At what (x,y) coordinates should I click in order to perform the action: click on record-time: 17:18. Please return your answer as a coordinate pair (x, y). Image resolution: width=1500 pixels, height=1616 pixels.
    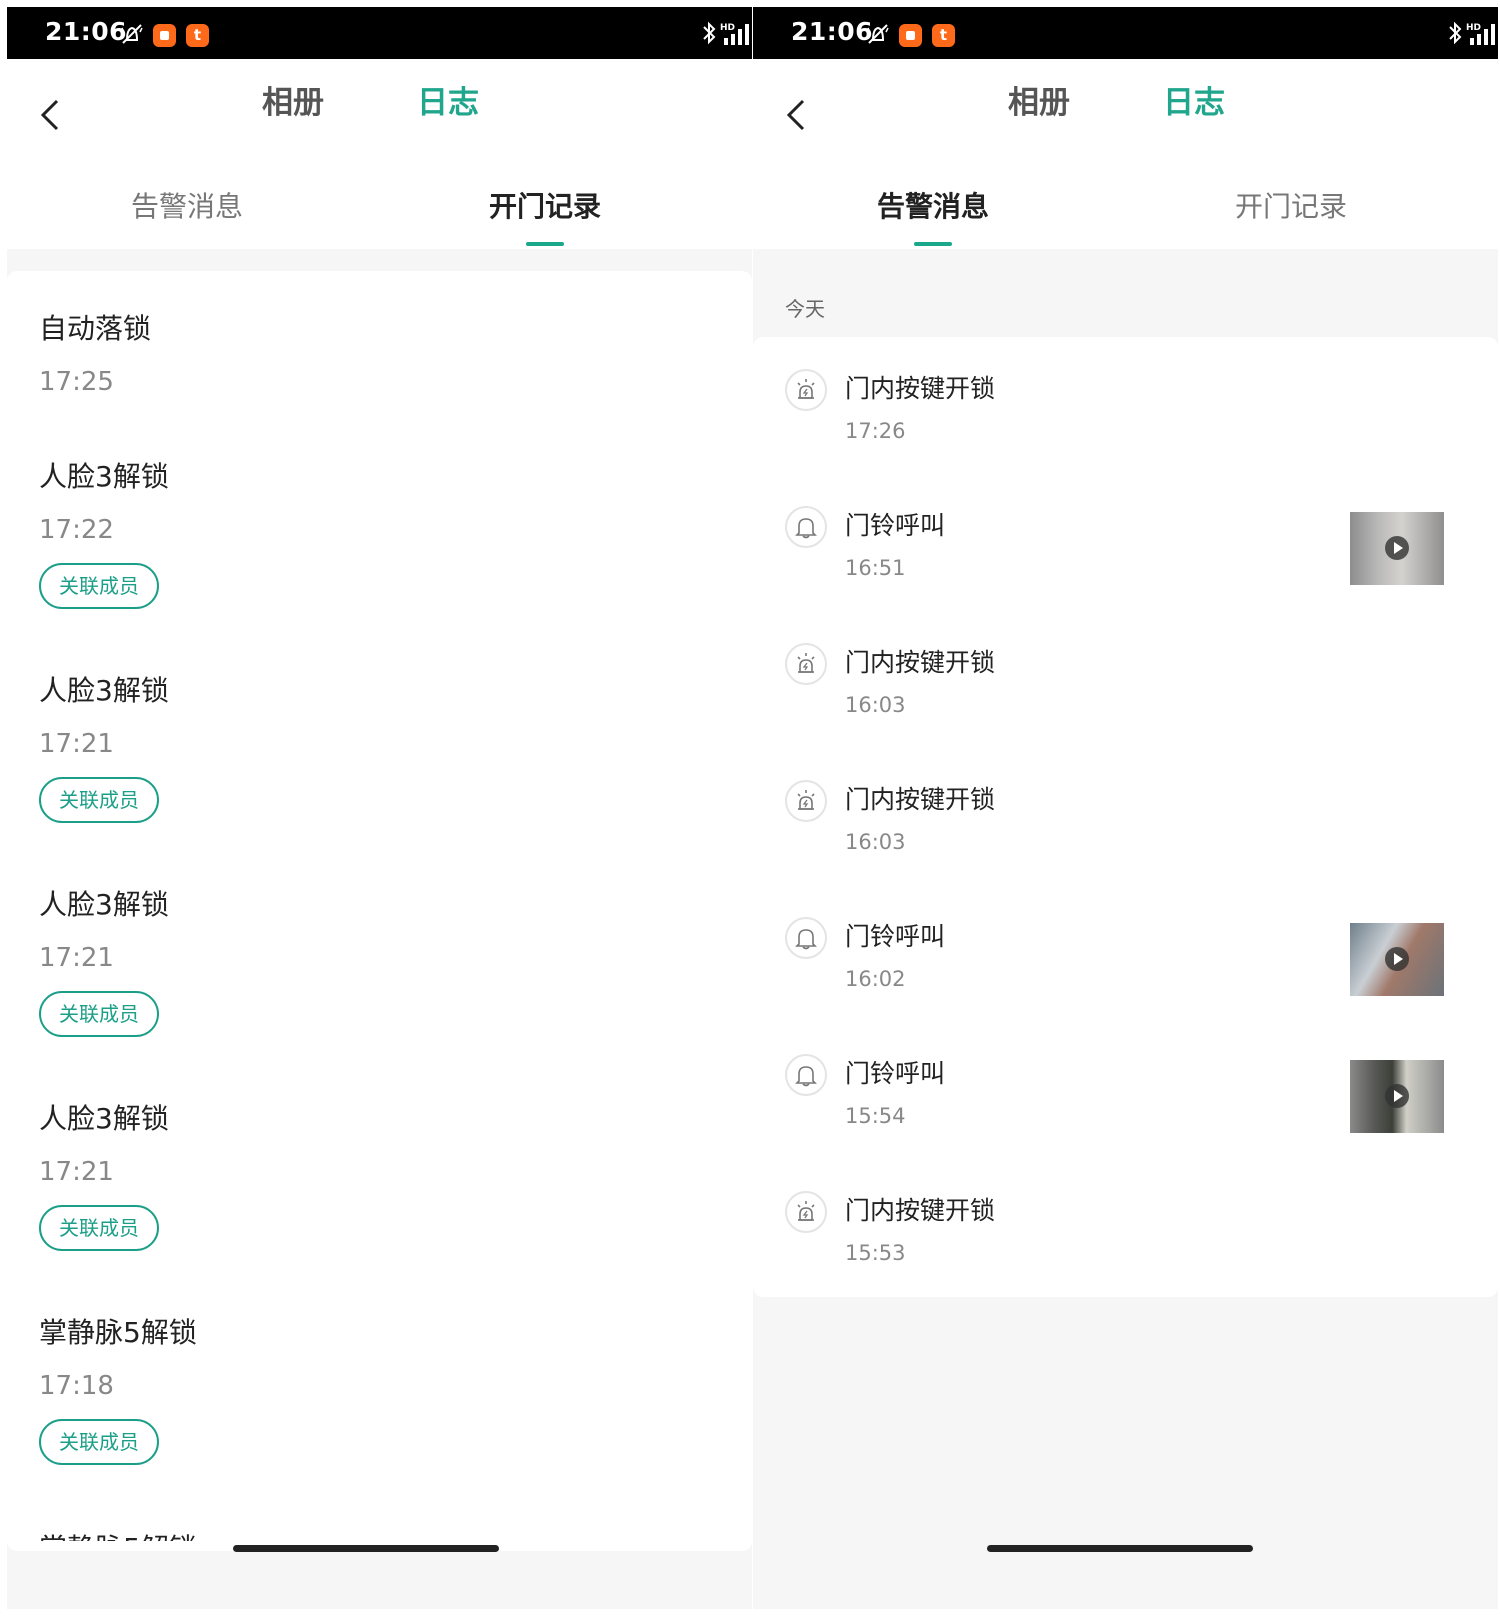
    Looking at the image, I should click on (76, 1386).